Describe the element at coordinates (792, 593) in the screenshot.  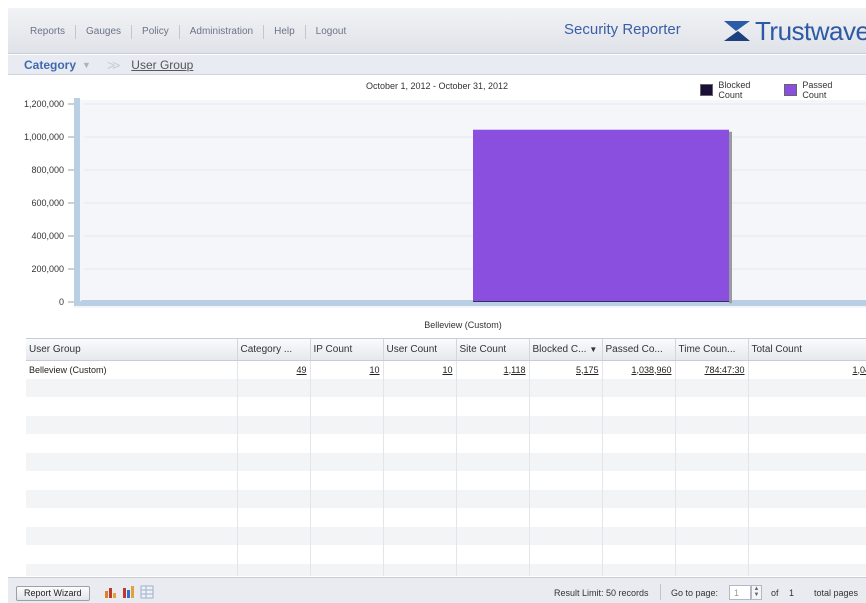
I see `total-pages-value: 1` at that location.